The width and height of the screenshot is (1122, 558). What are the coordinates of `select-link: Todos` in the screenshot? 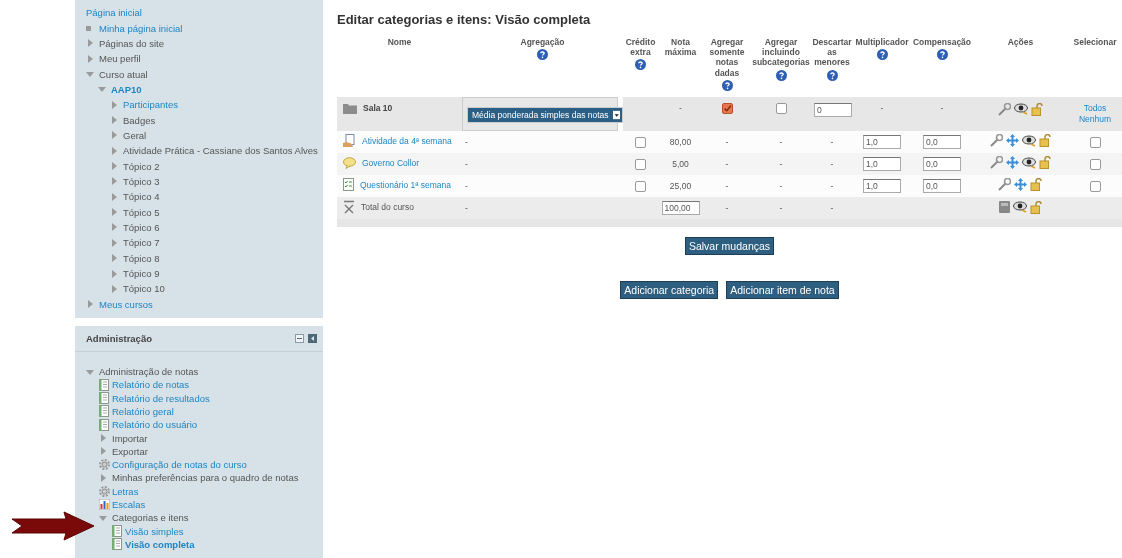 It's located at (1095, 108).